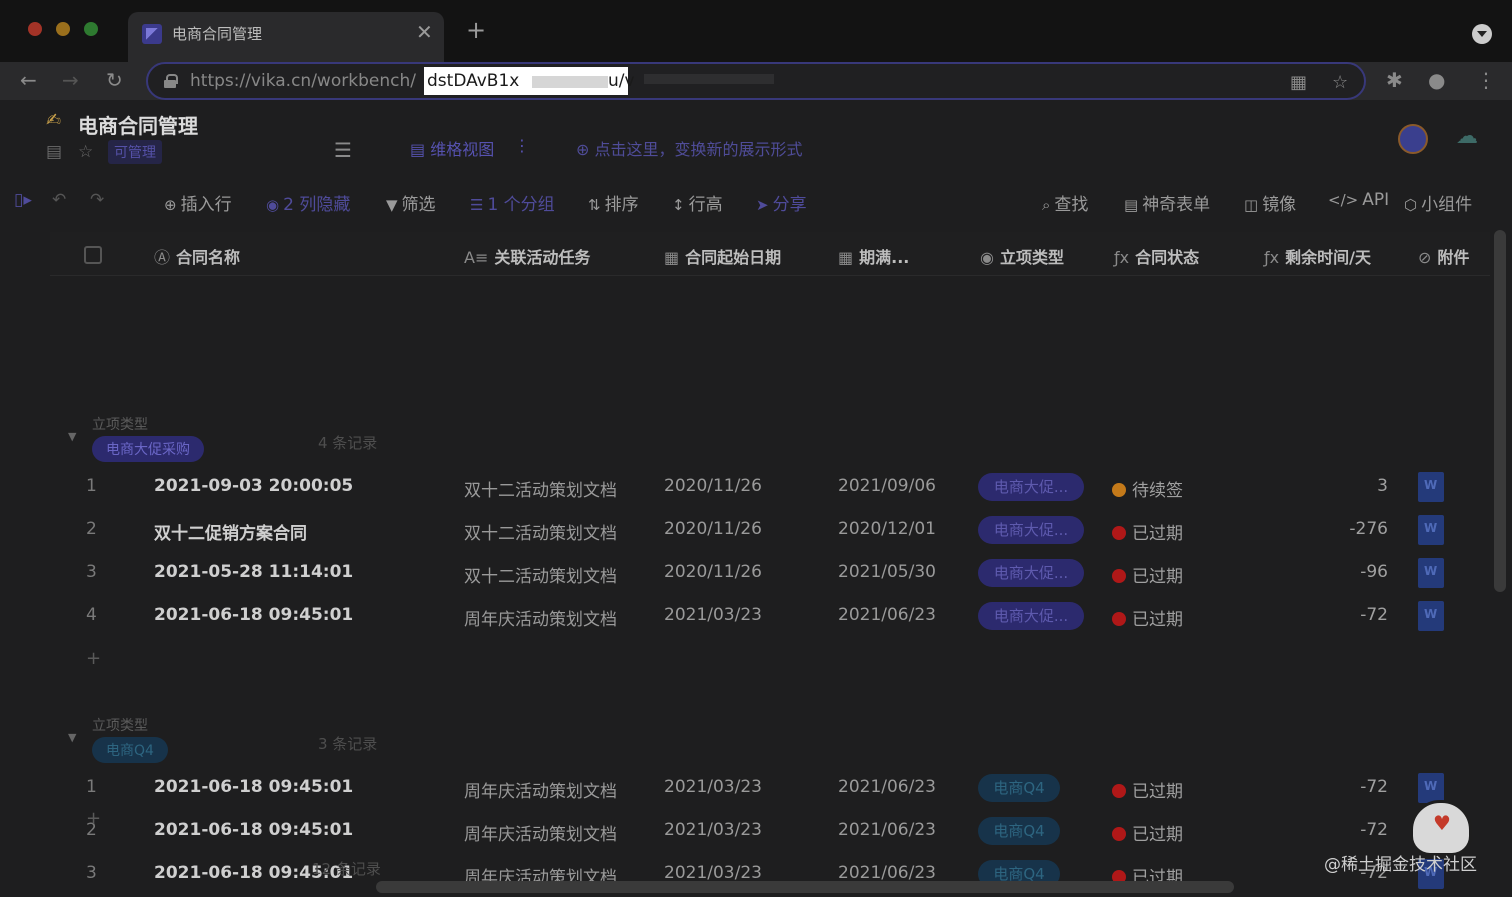  What do you see at coordinates (35, 29) in the screenshot?
I see `close-window-button` at bounding box center [35, 29].